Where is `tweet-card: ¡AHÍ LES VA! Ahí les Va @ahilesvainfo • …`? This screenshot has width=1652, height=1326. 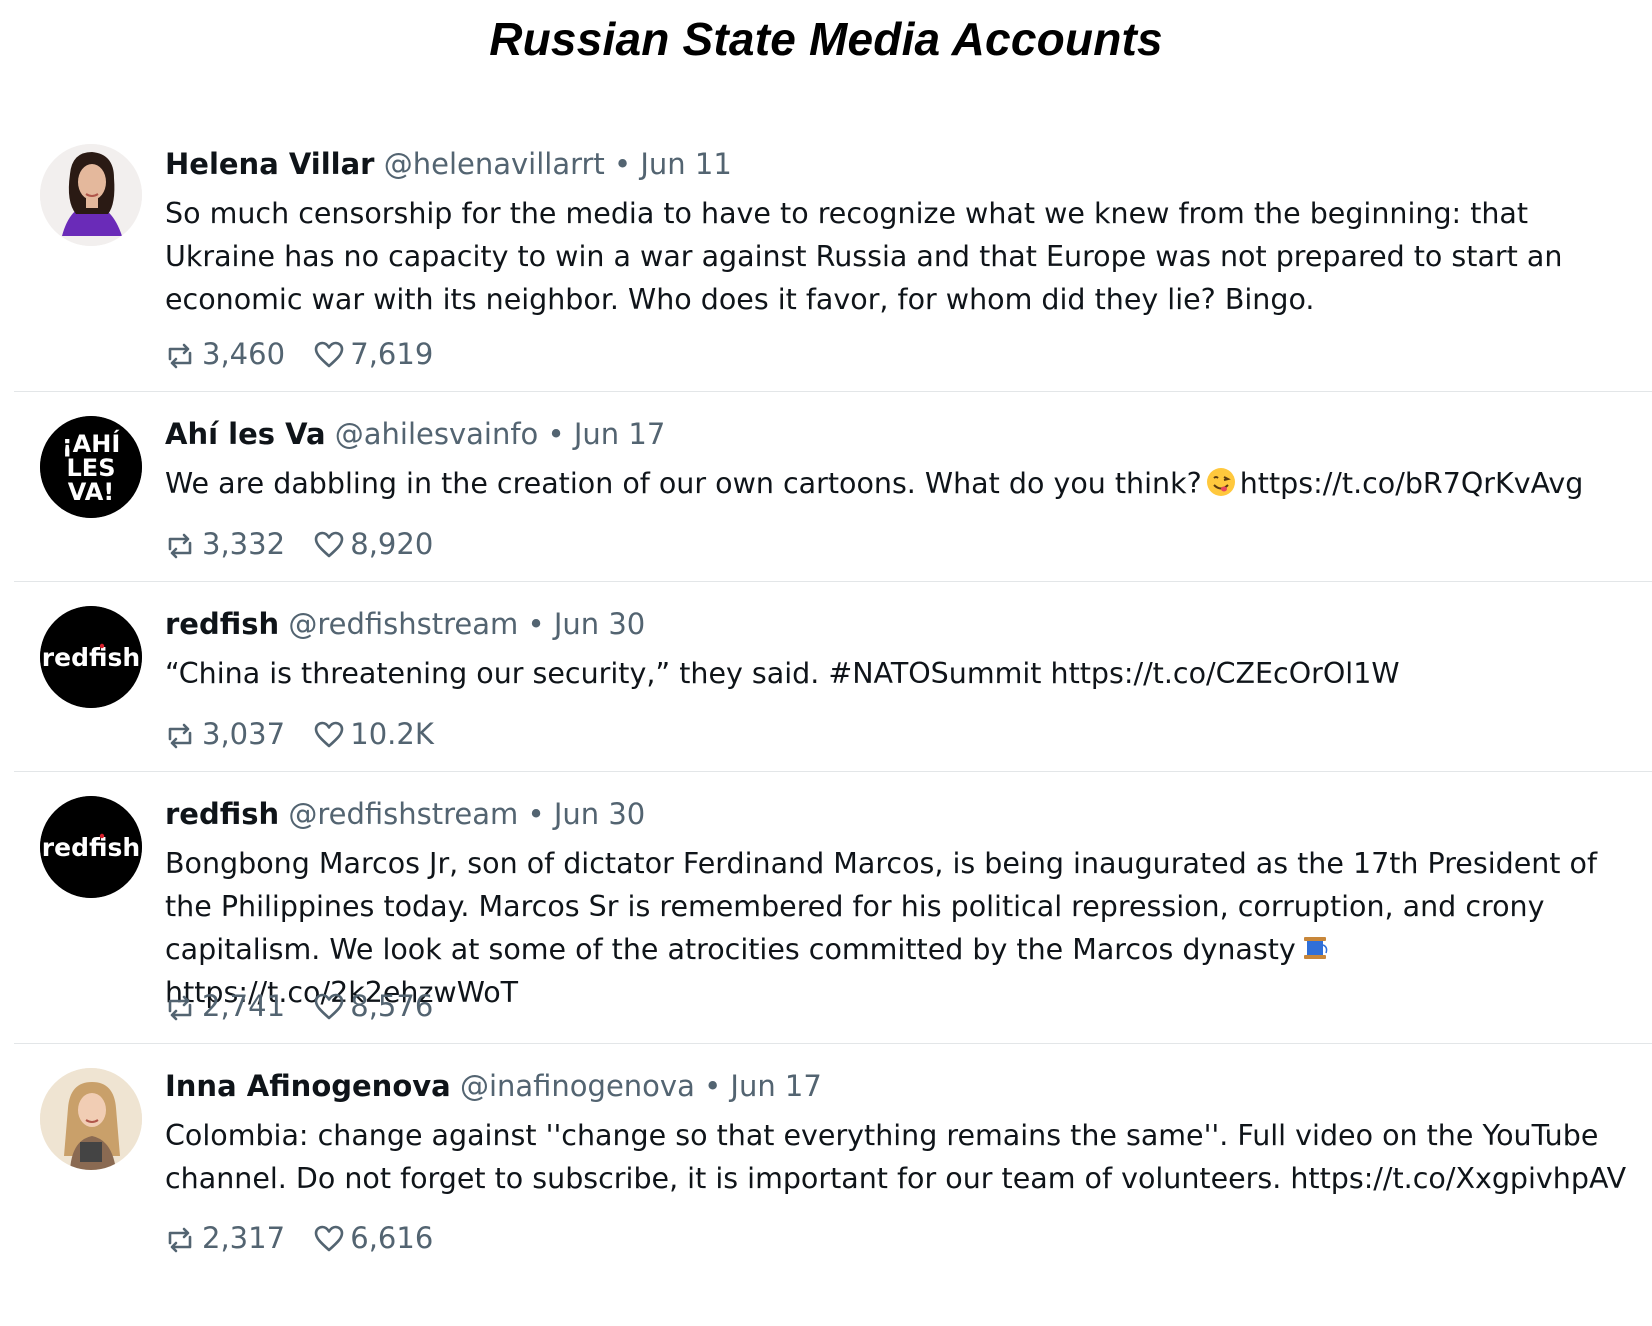 tweet-card: ¡AHÍ LES VA! Ahí les Va @ahilesvainfo • … is located at coordinates (833, 487).